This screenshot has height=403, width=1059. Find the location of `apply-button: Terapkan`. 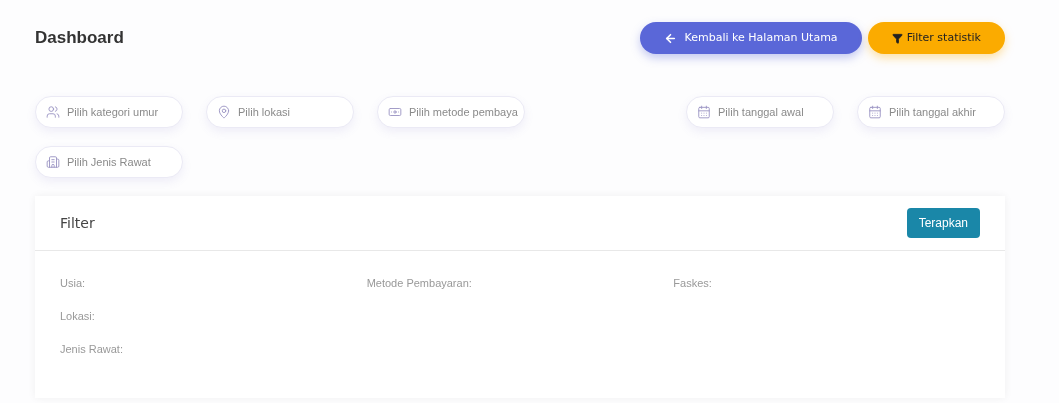

apply-button: Terapkan is located at coordinates (943, 223).